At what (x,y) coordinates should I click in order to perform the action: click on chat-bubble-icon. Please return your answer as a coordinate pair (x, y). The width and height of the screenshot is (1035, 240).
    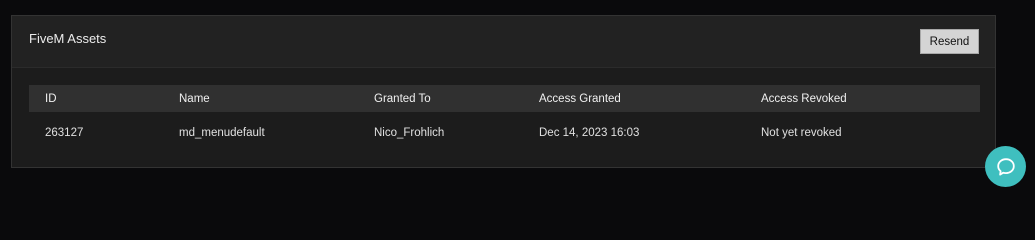
    Looking at the image, I should click on (1005, 166).